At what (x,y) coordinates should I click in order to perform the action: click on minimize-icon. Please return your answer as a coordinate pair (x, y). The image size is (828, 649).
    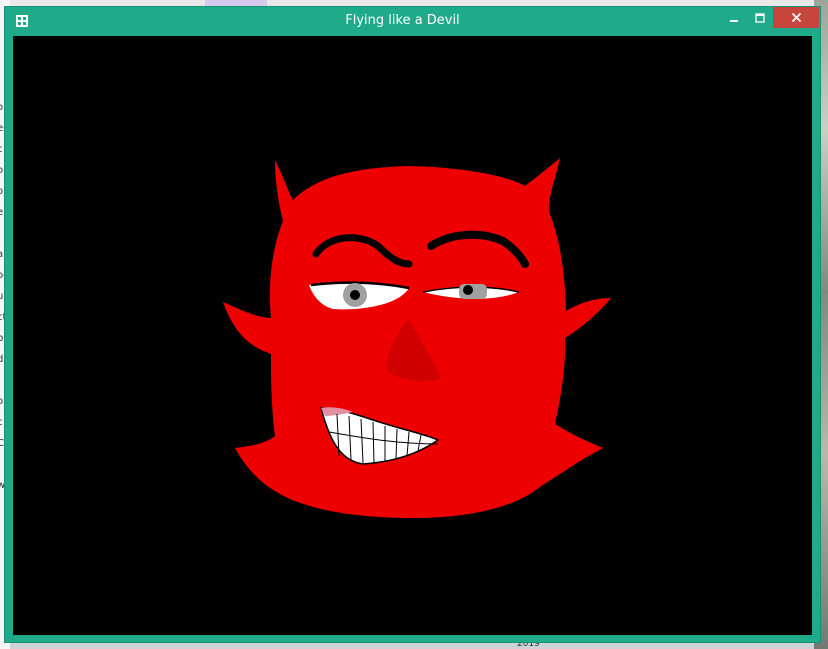
    Looking at the image, I should click on (734, 20).